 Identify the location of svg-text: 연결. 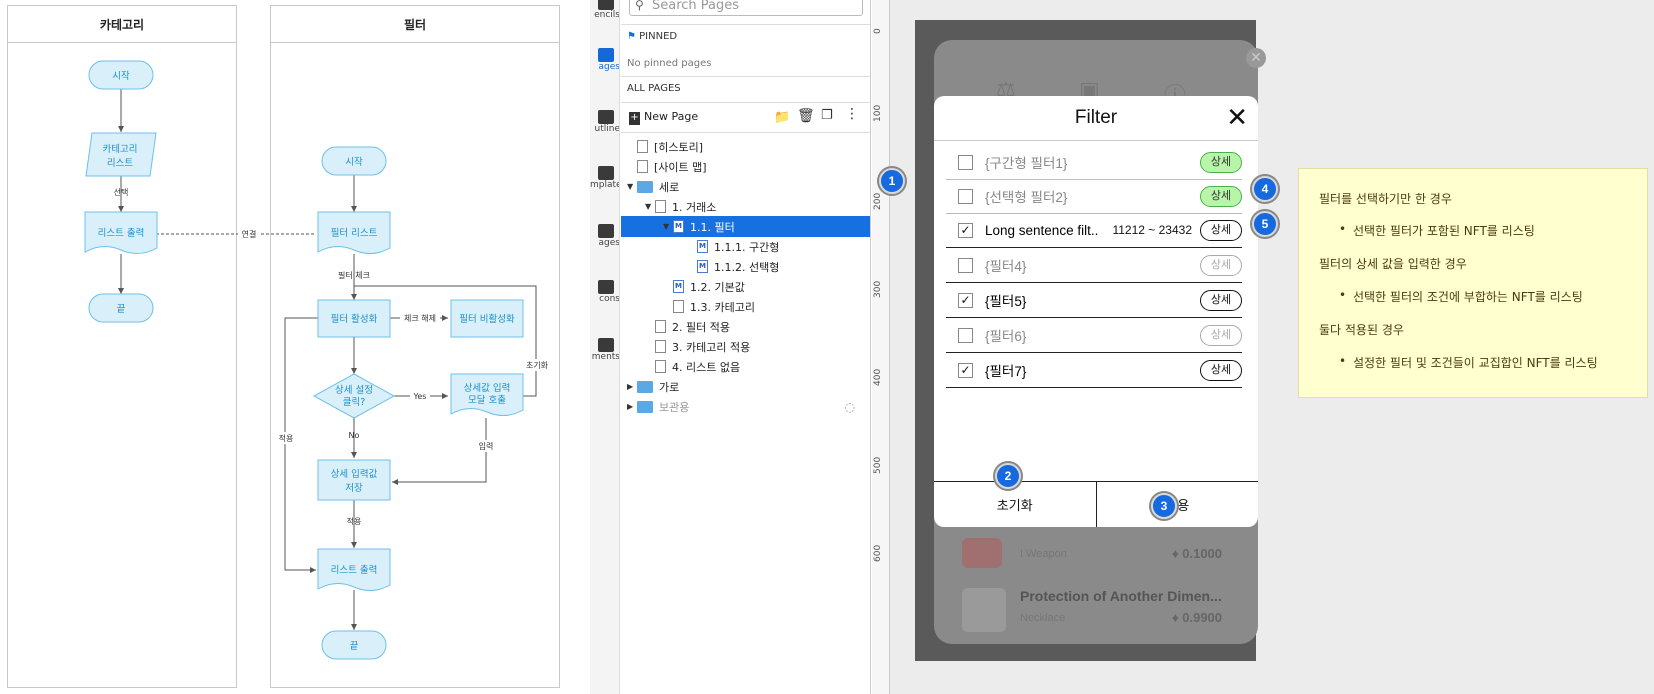
(249, 234).